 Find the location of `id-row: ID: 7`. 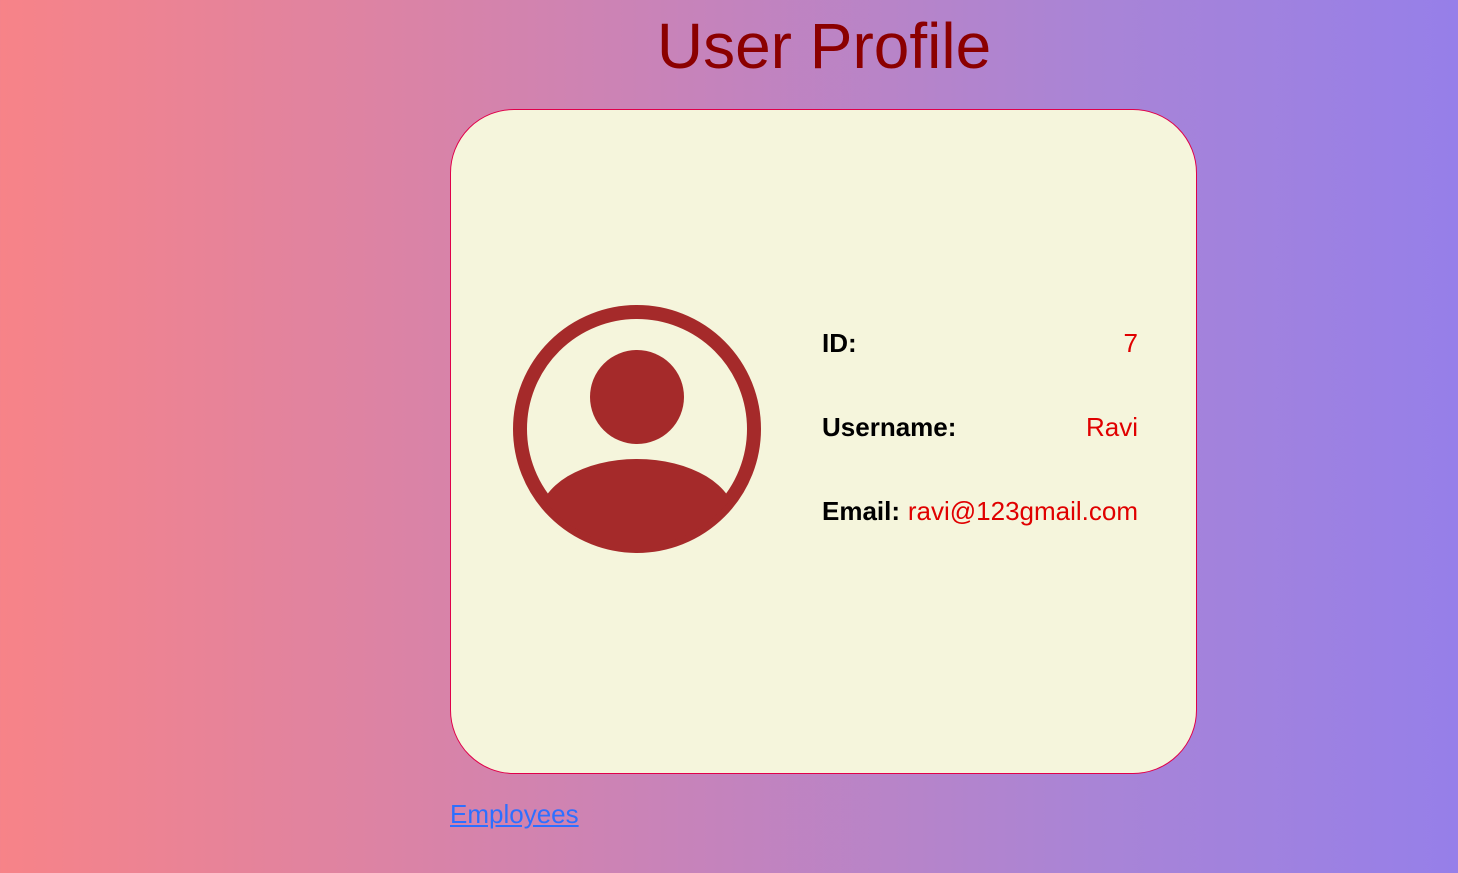

id-row: ID: 7 is located at coordinates (980, 343).